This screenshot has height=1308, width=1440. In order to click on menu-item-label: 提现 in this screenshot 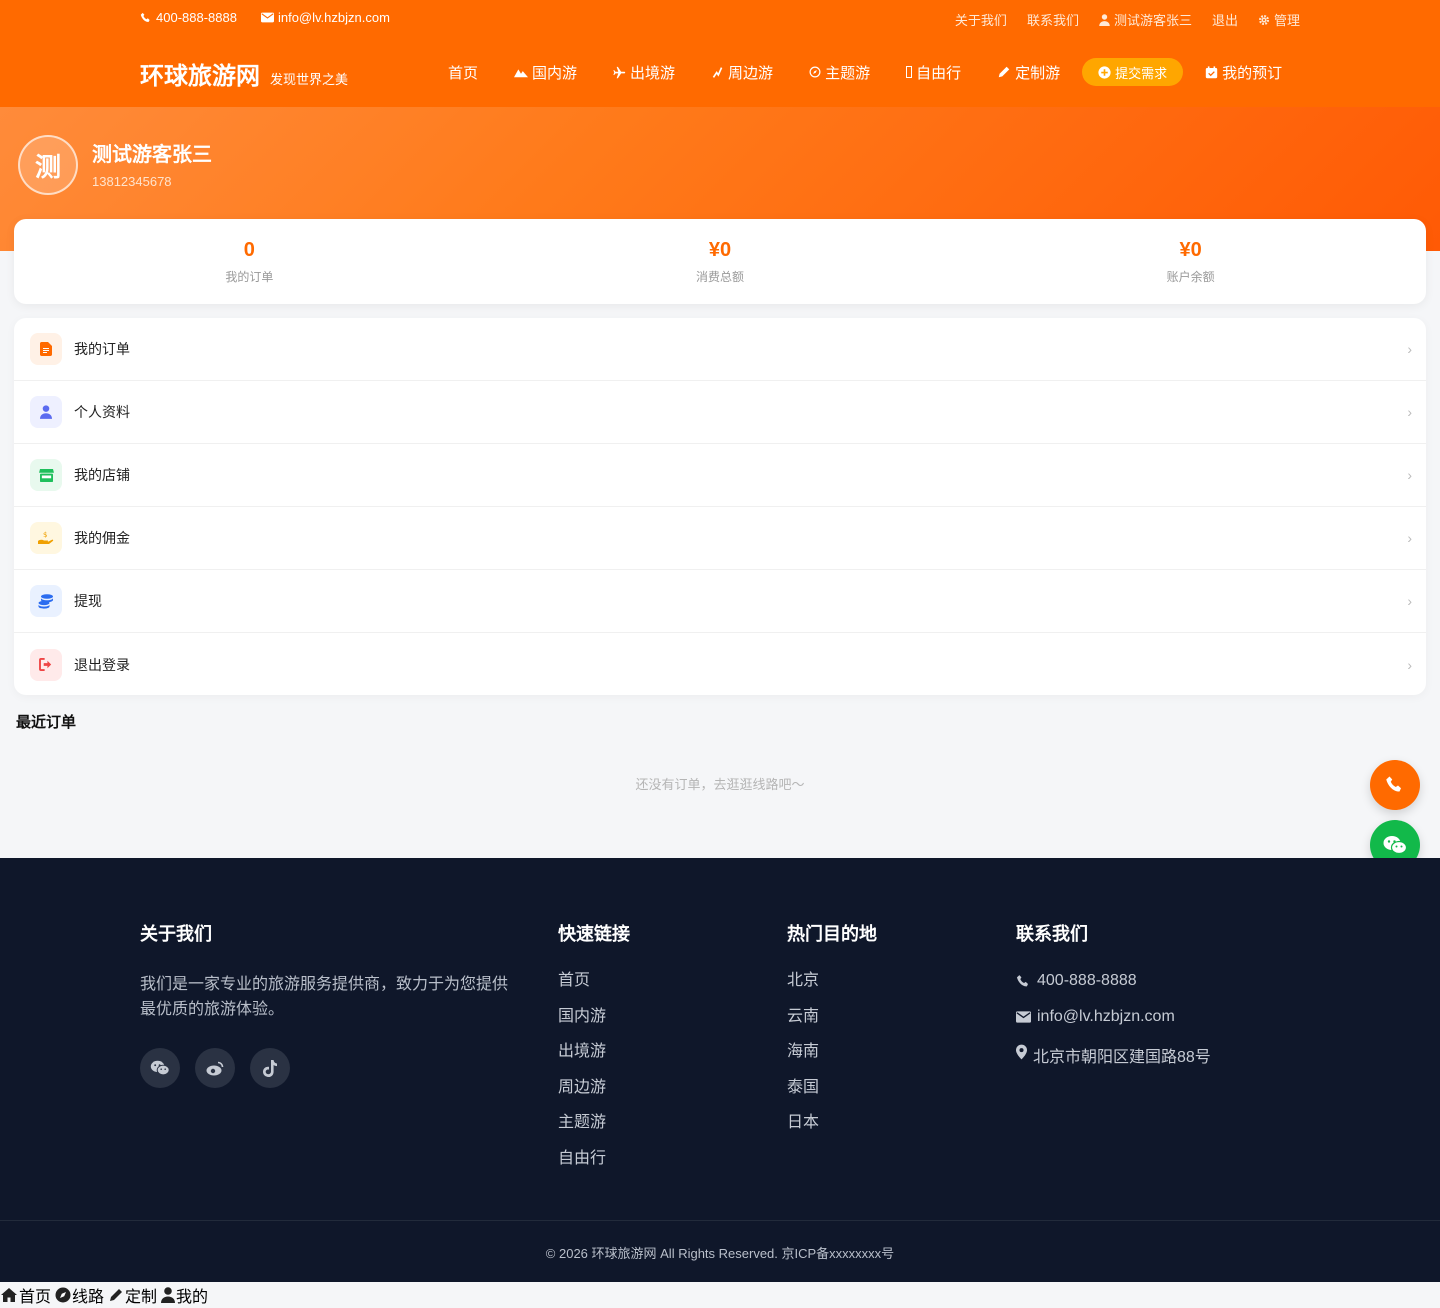, I will do `click(88, 601)`.